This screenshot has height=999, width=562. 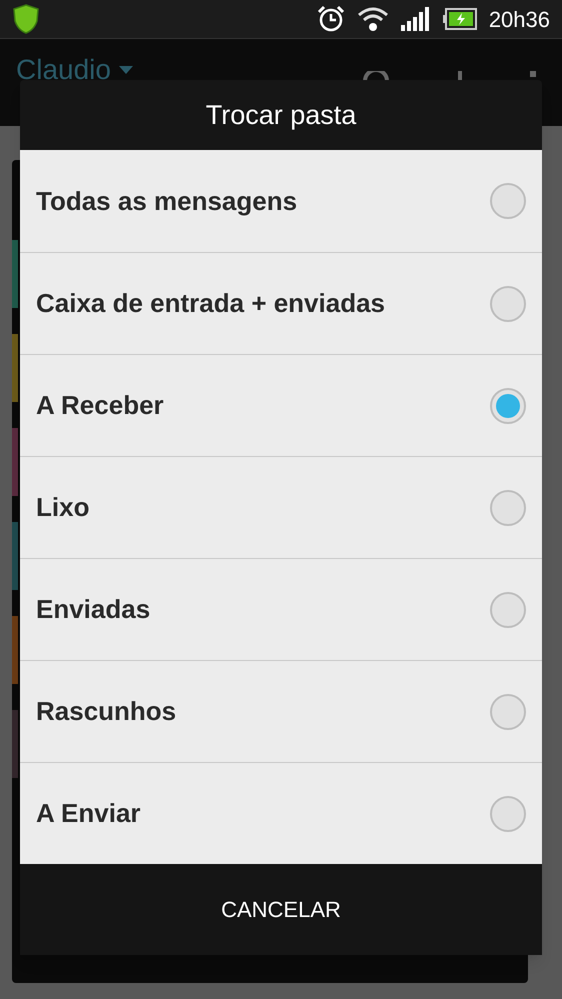 I want to click on cancel-button: CANCELAR, so click(x=281, y=909).